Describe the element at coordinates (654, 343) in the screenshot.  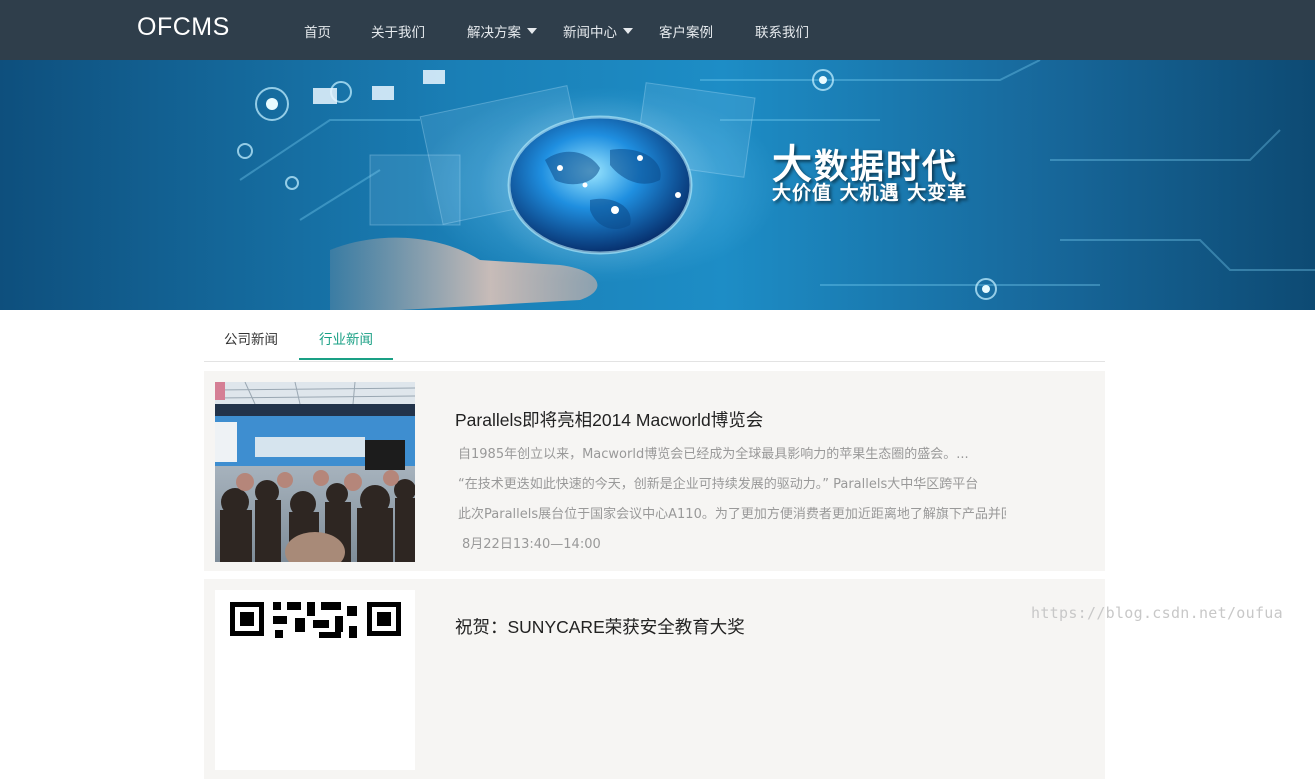
I see `news-tabs: 公司新闻 行业新闻` at that location.